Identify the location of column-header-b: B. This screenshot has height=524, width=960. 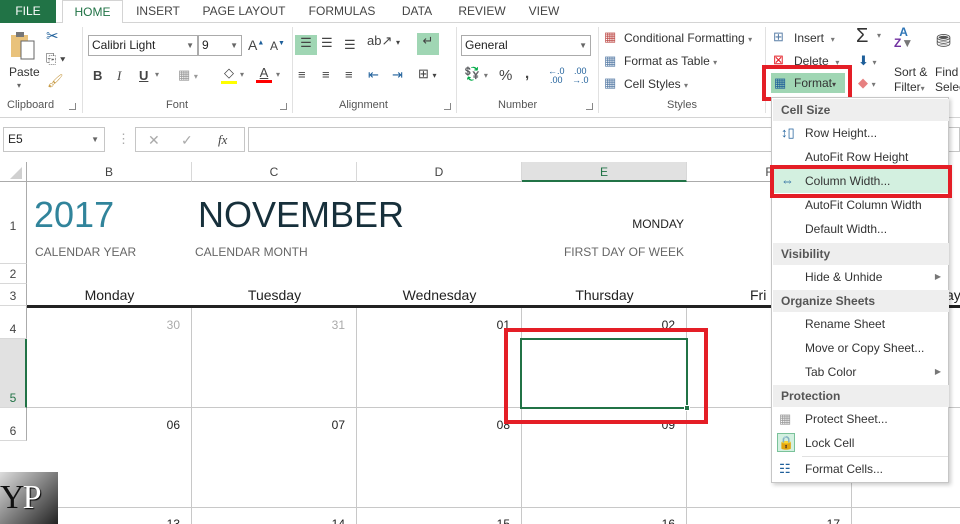
(109, 172).